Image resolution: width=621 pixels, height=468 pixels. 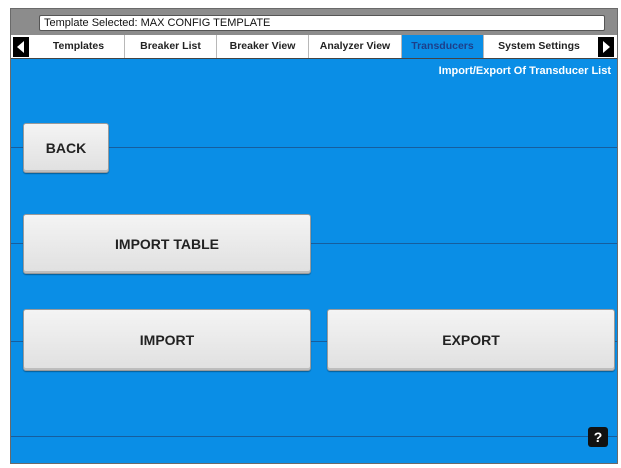 I want to click on back-button: BACK, so click(x=66, y=148).